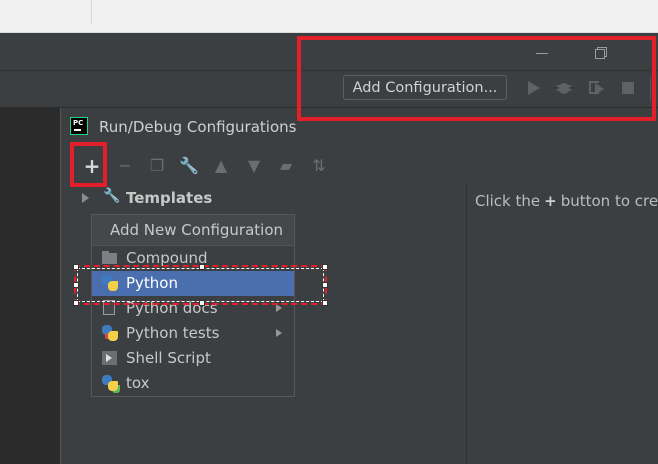 The image size is (658, 464). I want to click on top-strip, so click(329, 16).